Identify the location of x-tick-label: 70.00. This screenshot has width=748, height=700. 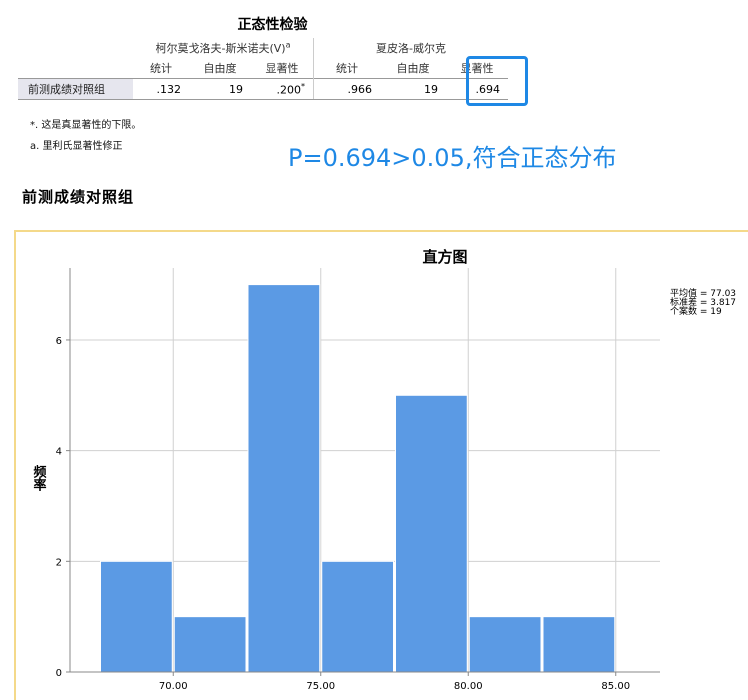
(173, 686).